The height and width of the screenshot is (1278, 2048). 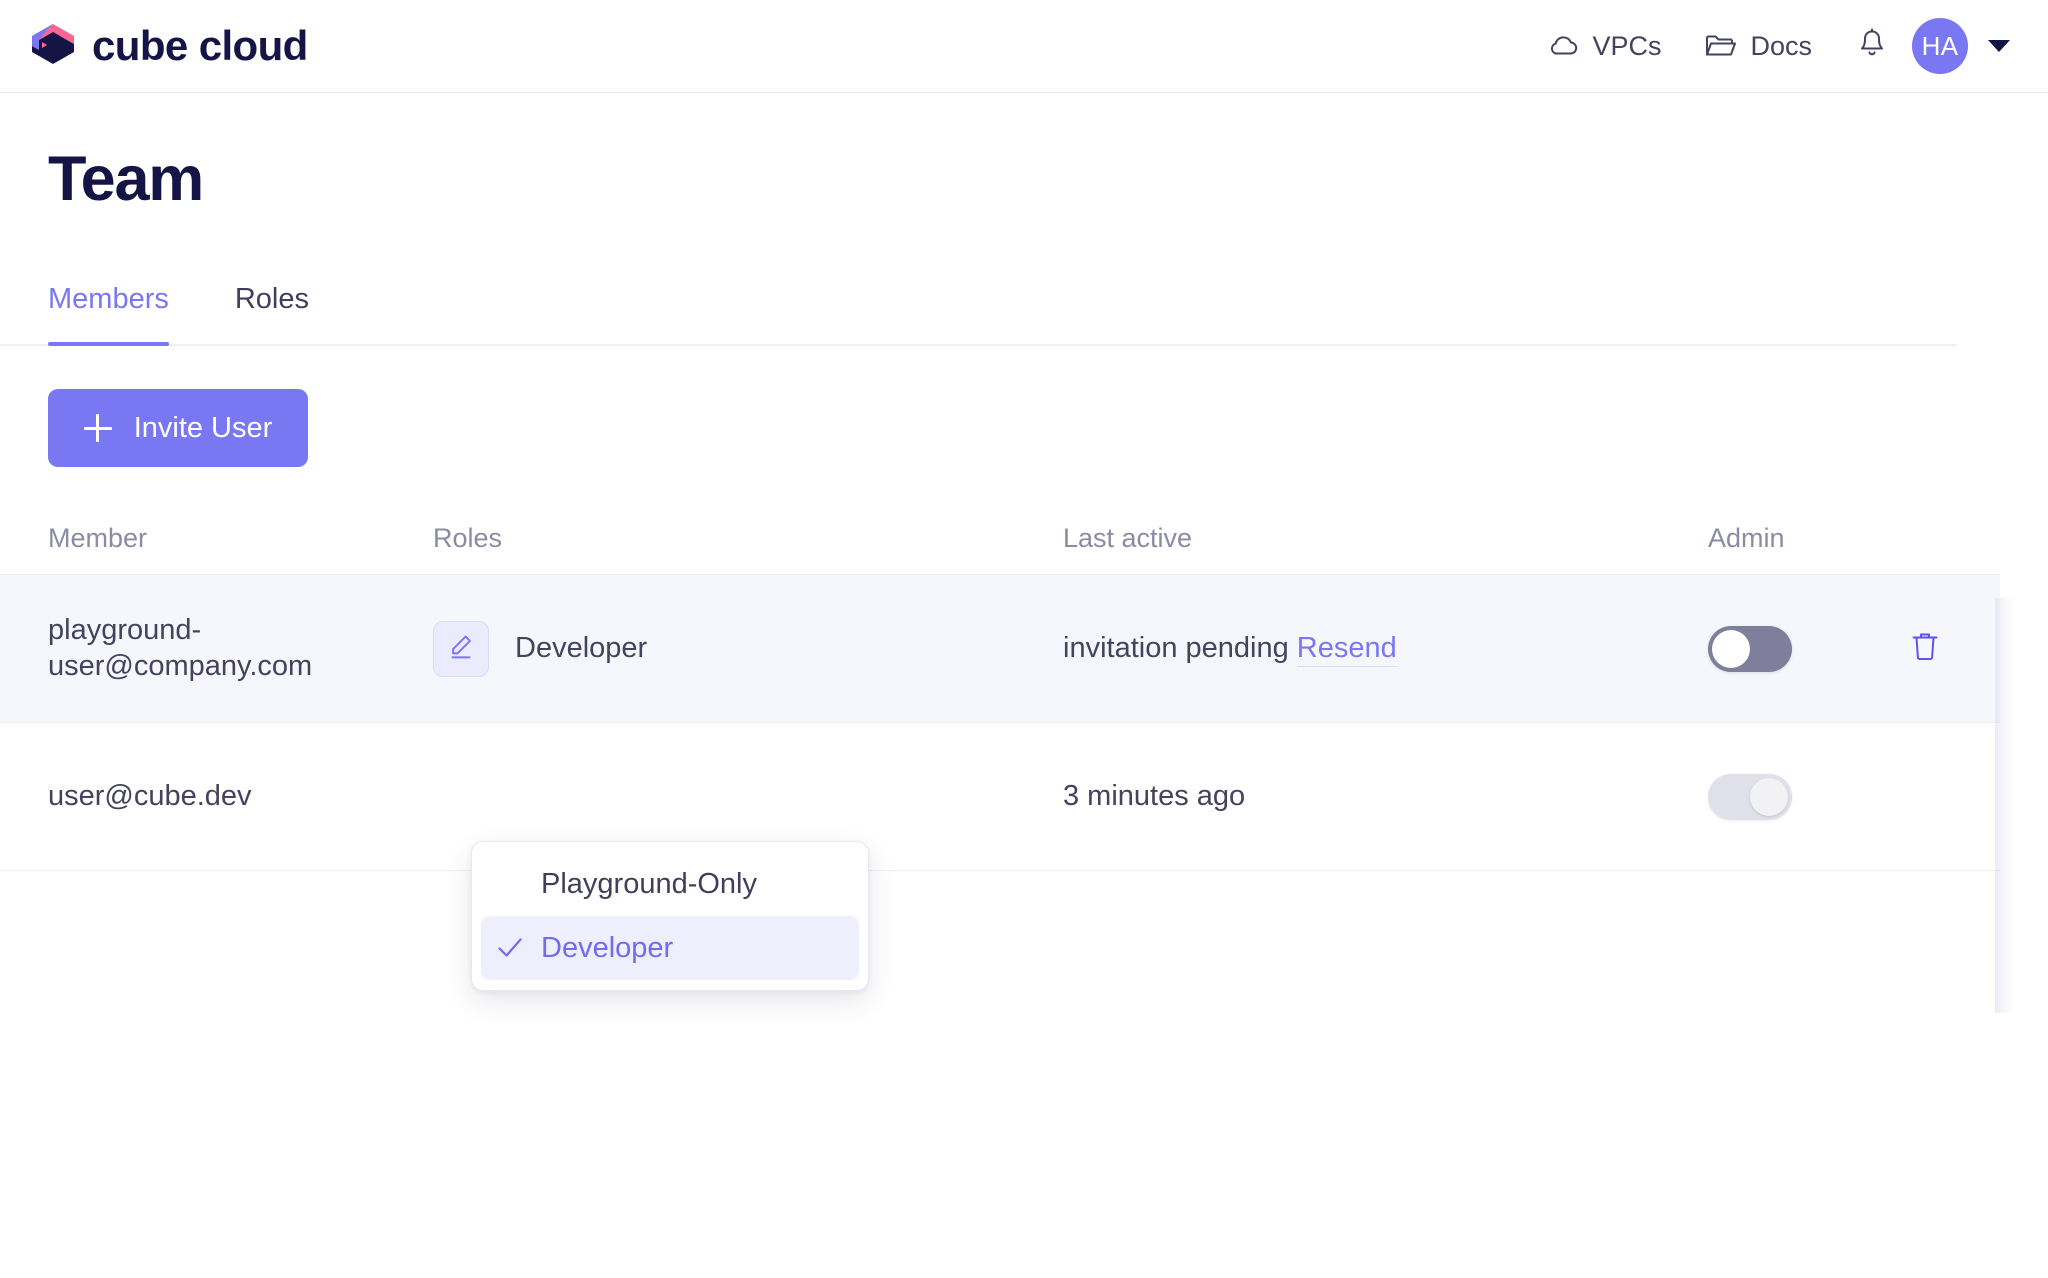 I want to click on role-option-developer: Developer, so click(x=670, y=948).